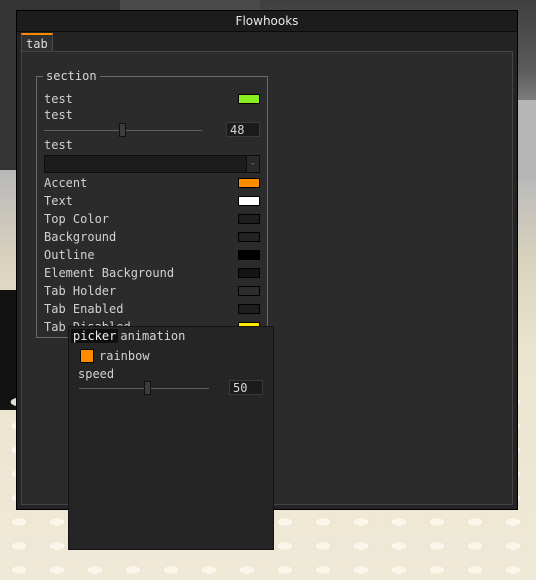 Image resolution: width=536 pixels, height=580 pixels. What do you see at coordinates (152, 183) in the screenshot?
I see `color-row-accent: Accent` at bounding box center [152, 183].